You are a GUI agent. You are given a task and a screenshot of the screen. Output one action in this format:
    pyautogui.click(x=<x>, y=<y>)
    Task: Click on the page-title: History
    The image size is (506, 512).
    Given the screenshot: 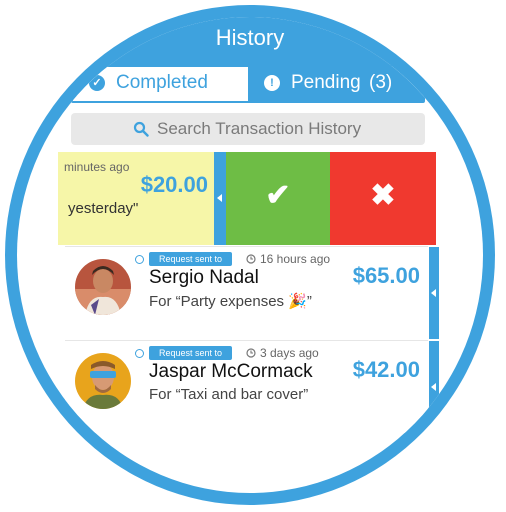 What is the action you would take?
    pyautogui.click(x=250, y=37)
    